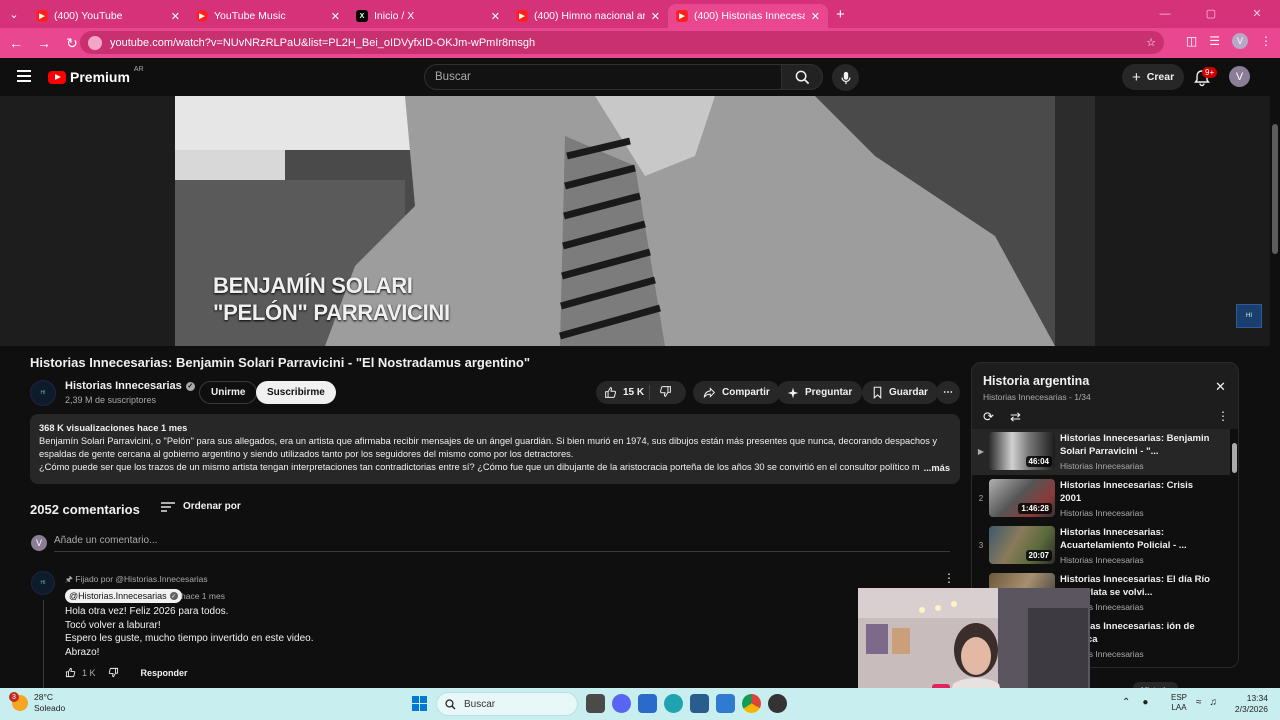 This screenshot has height=720, width=1280. What do you see at coordinates (1220, 387) in the screenshot?
I see `close-playlist-icon: ✕` at bounding box center [1220, 387].